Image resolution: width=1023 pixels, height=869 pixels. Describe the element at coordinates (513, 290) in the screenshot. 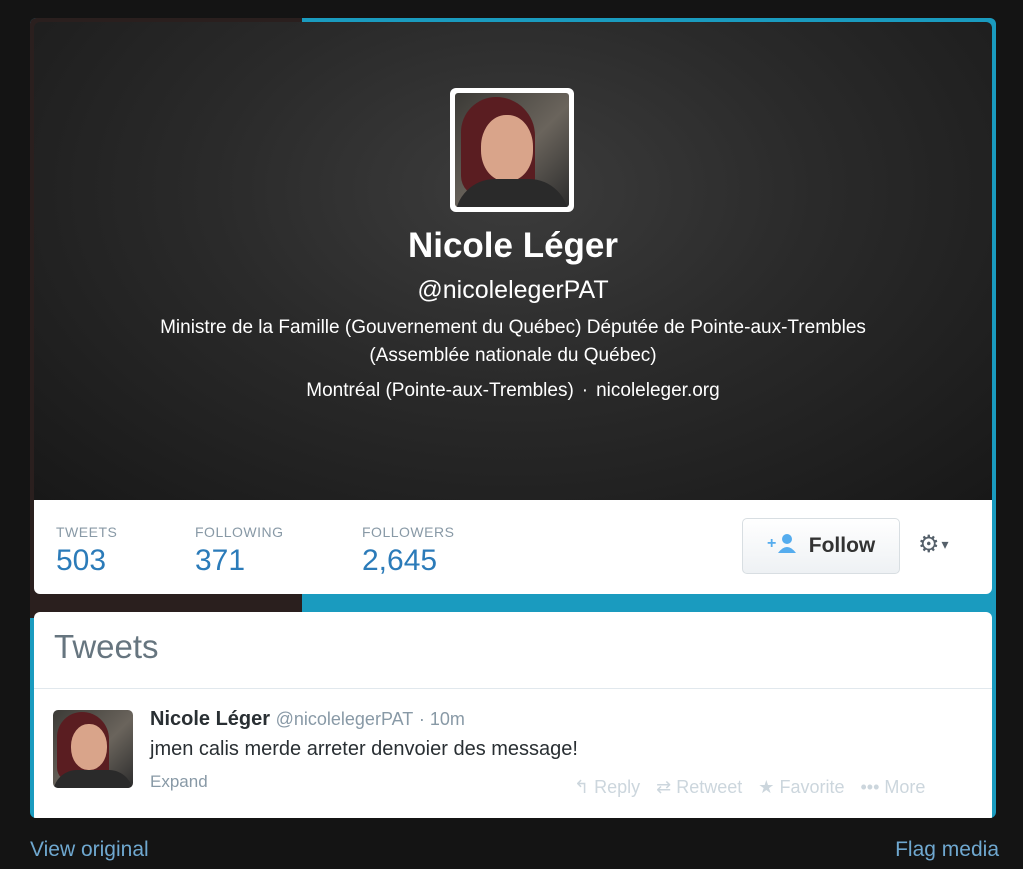

I see `profile-handle: @nicolelegerPAT` at that location.